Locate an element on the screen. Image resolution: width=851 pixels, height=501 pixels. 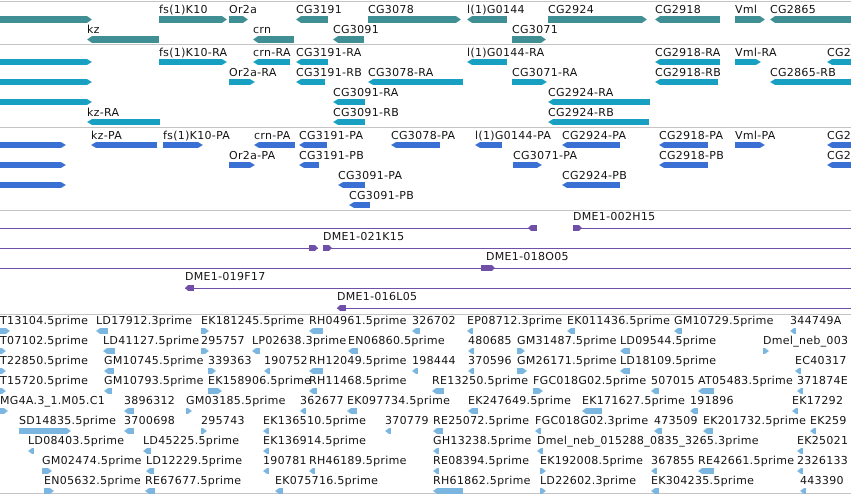
feature-label: EK097734.5prime is located at coordinates (398, 401).